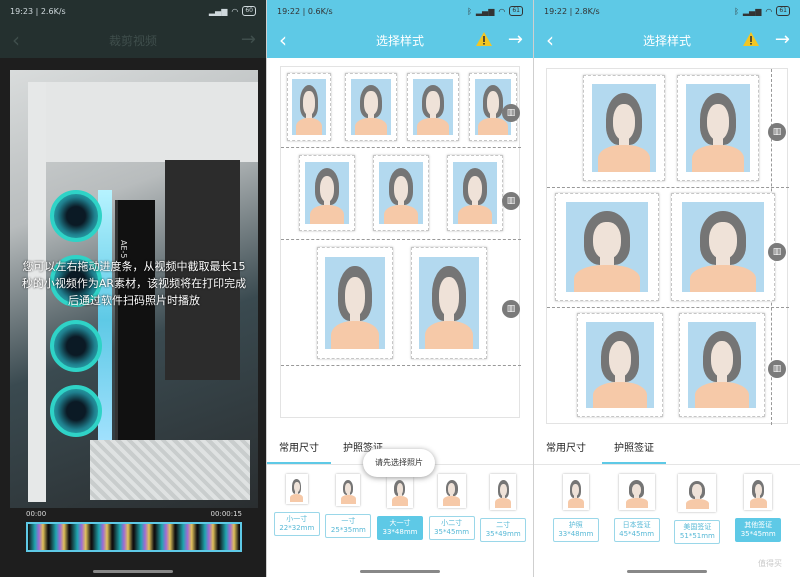 Image resolution: width=800 pixels, height=577 pixels. Describe the element at coordinates (348, 508) in the screenshot. I see `size-option: 一寸 25*35mm` at that location.